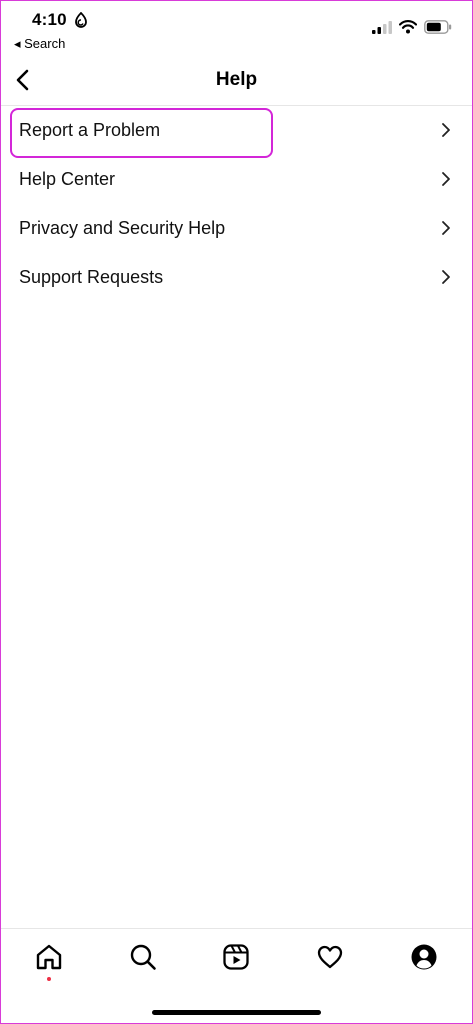 The width and height of the screenshot is (473, 1024). I want to click on menu-item-label: Privacy and Security Help, so click(122, 228).